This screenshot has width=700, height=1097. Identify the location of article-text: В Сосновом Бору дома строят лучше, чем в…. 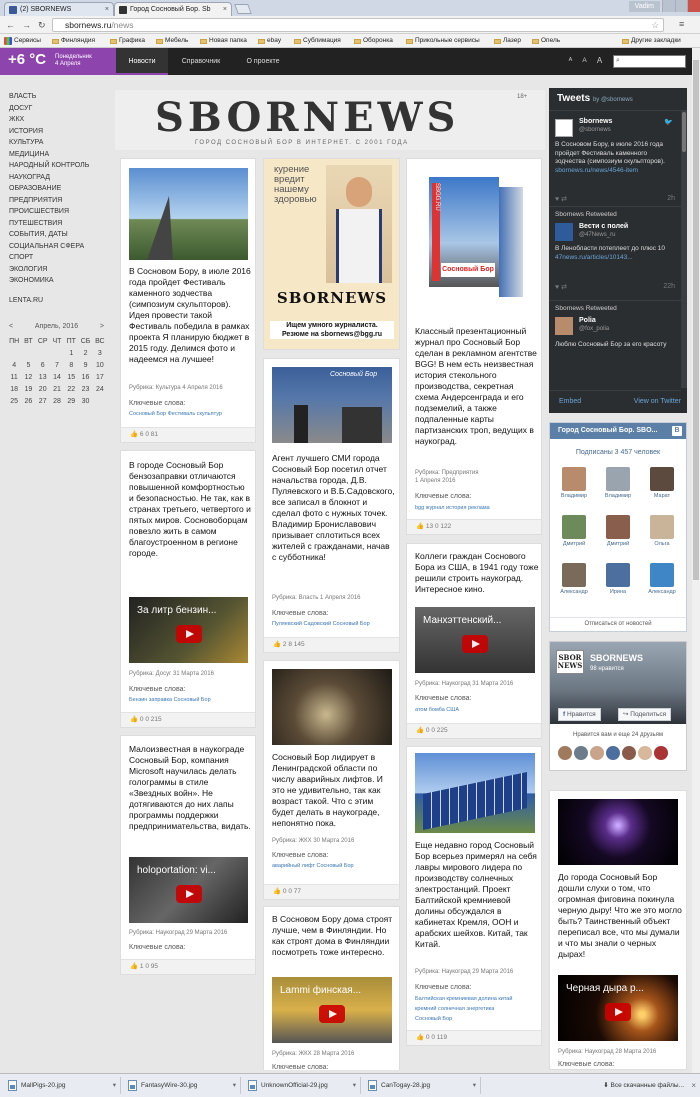
(334, 936).